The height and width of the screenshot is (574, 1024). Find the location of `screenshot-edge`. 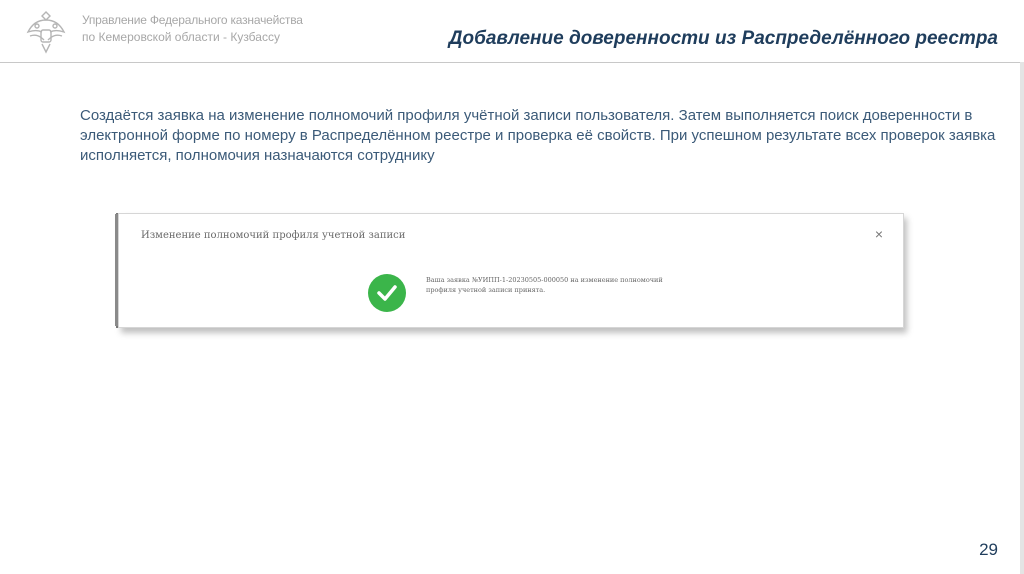

screenshot-edge is located at coordinates (116, 270).